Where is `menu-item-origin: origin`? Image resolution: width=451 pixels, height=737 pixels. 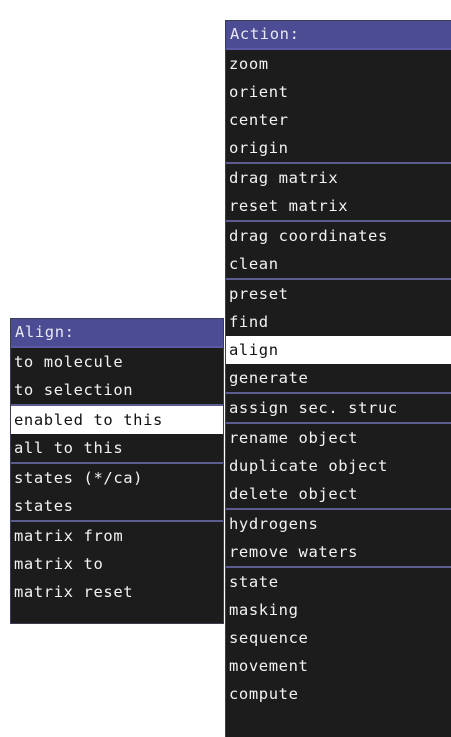 menu-item-origin: origin is located at coordinates (338, 148).